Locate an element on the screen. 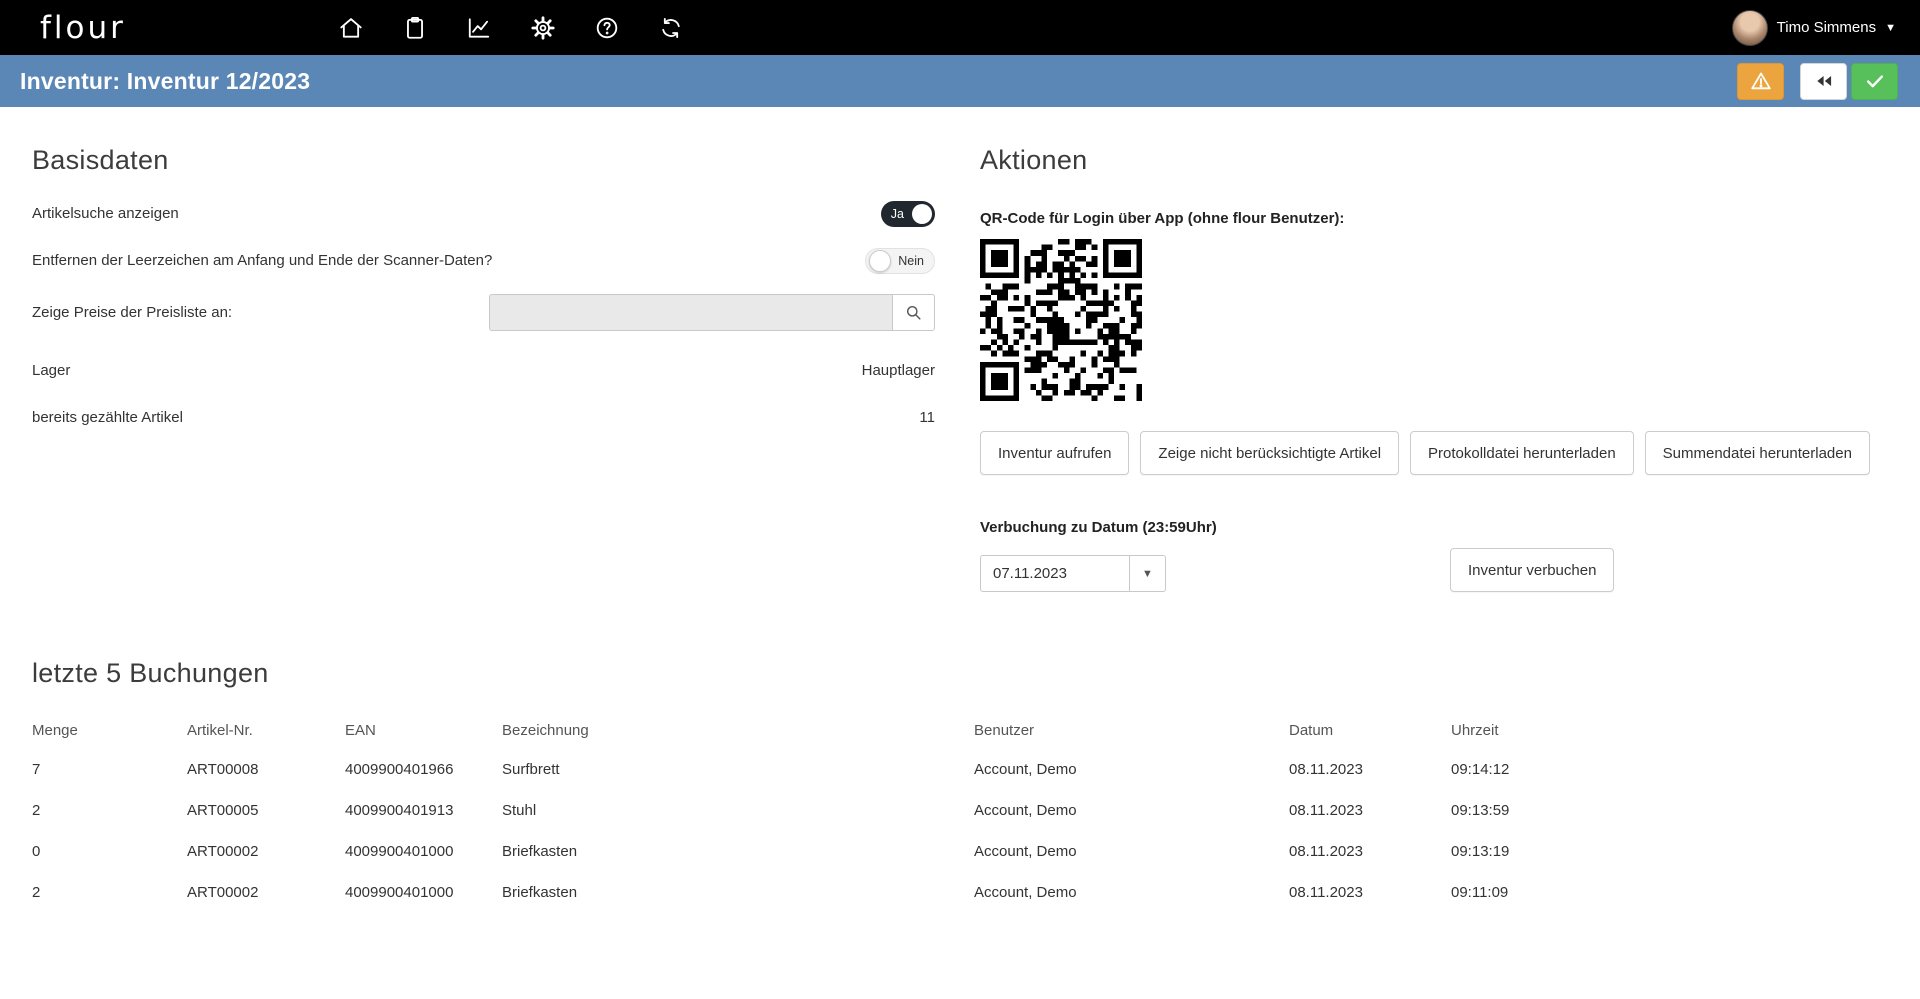 Image resolution: width=1920 pixels, height=999 pixels. row-artikelsuche: Artikelsuche anzeigen Ja is located at coordinates (483, 213).